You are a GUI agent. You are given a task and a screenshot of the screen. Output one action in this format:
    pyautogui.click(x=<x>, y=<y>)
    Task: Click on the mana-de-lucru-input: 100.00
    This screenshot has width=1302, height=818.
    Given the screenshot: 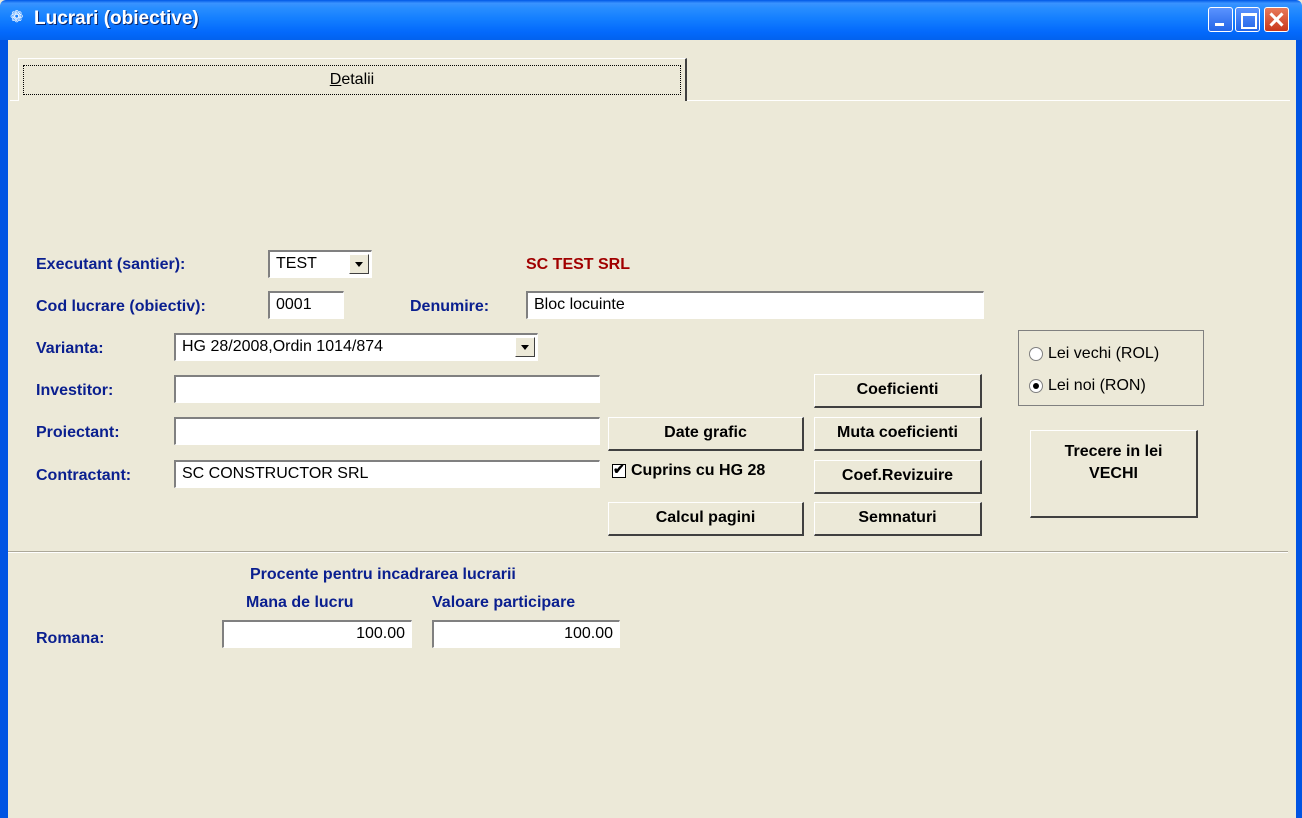 What is the action you would take?
    pyautogui.click(x=317, y=634)
    